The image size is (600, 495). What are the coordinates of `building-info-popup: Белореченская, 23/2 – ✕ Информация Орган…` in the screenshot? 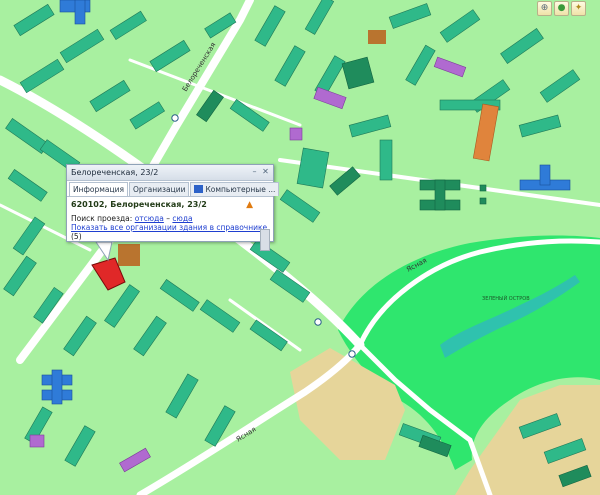 It's located at (173, 207).